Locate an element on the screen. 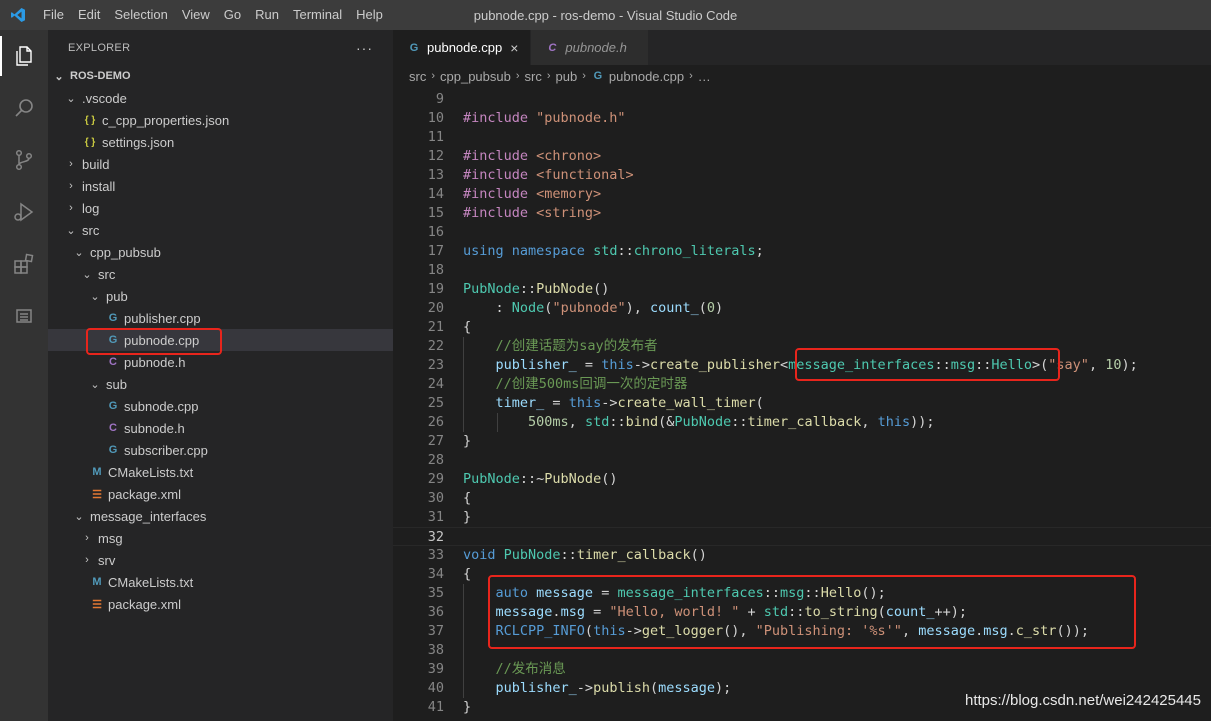 This screenshot has height=721, width=1211. tree-item-label: c_cpp_properties.json is located at coordinates (166, 120).